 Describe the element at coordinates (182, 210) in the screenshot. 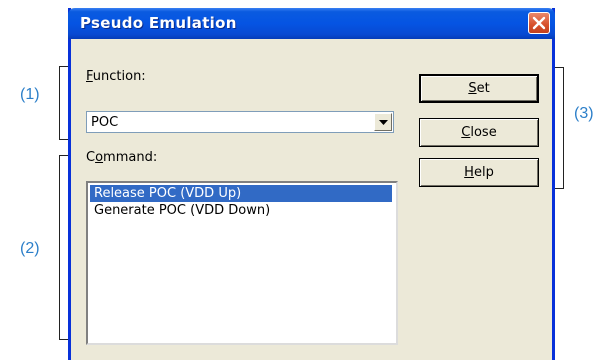

I see `list-item-generate-poc: Generate POC (VDD Down)` at that location.